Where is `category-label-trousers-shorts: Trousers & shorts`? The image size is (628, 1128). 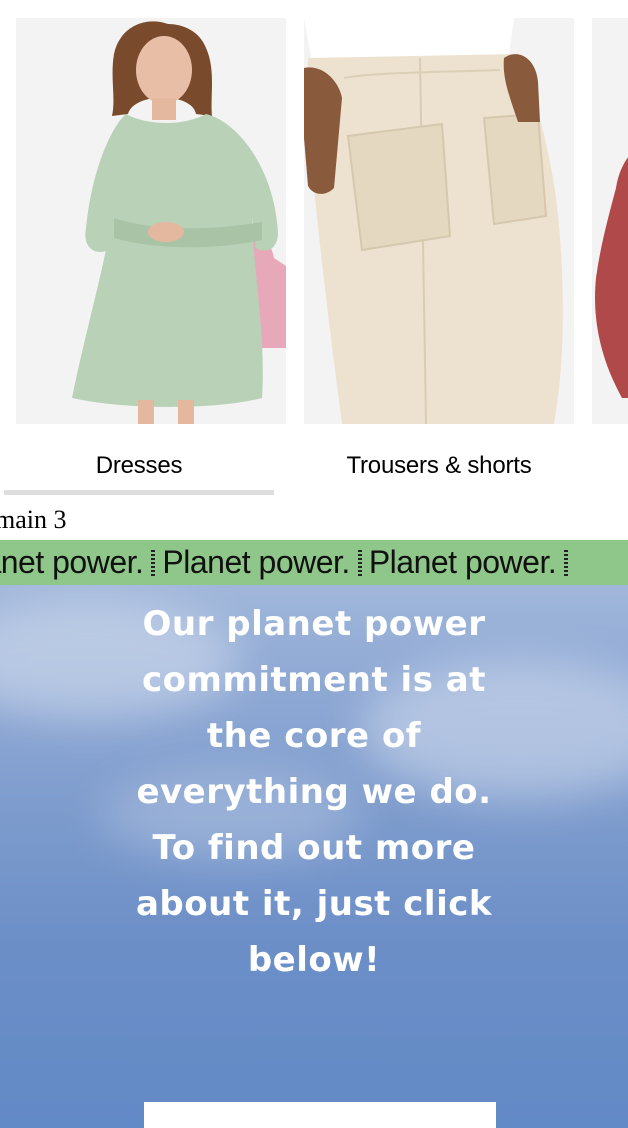
category-label-trousers-shorts: Trousers & shorts is located at coordinates (439, 466).